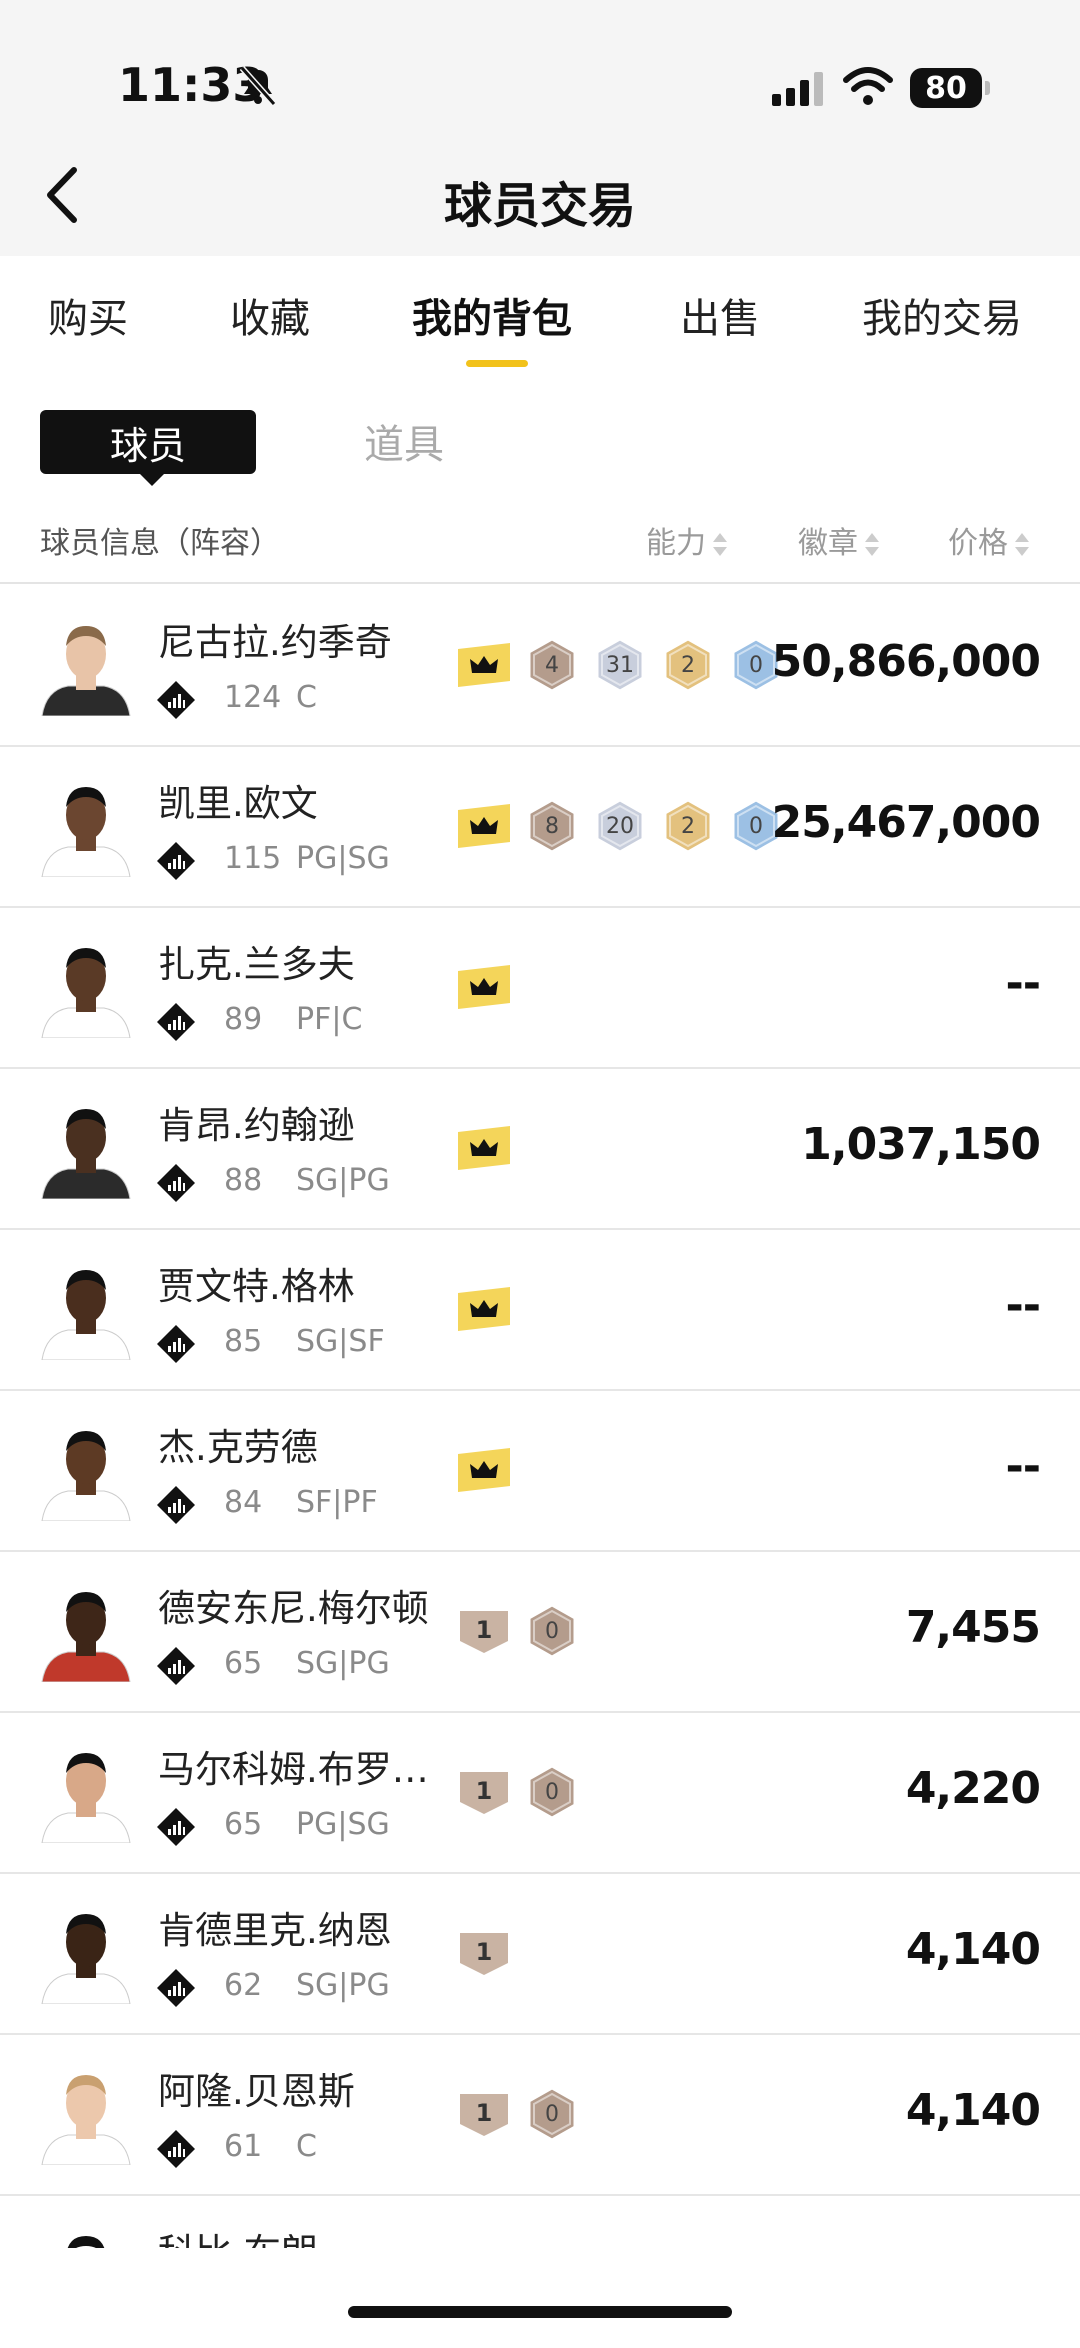 The image size is (1080, 2348). Describe the element at coordinates (540, 2115) in the screenshot. I see `player-row: 阿隆.贝恩斯 61 C 1 0 4,140` at that location.